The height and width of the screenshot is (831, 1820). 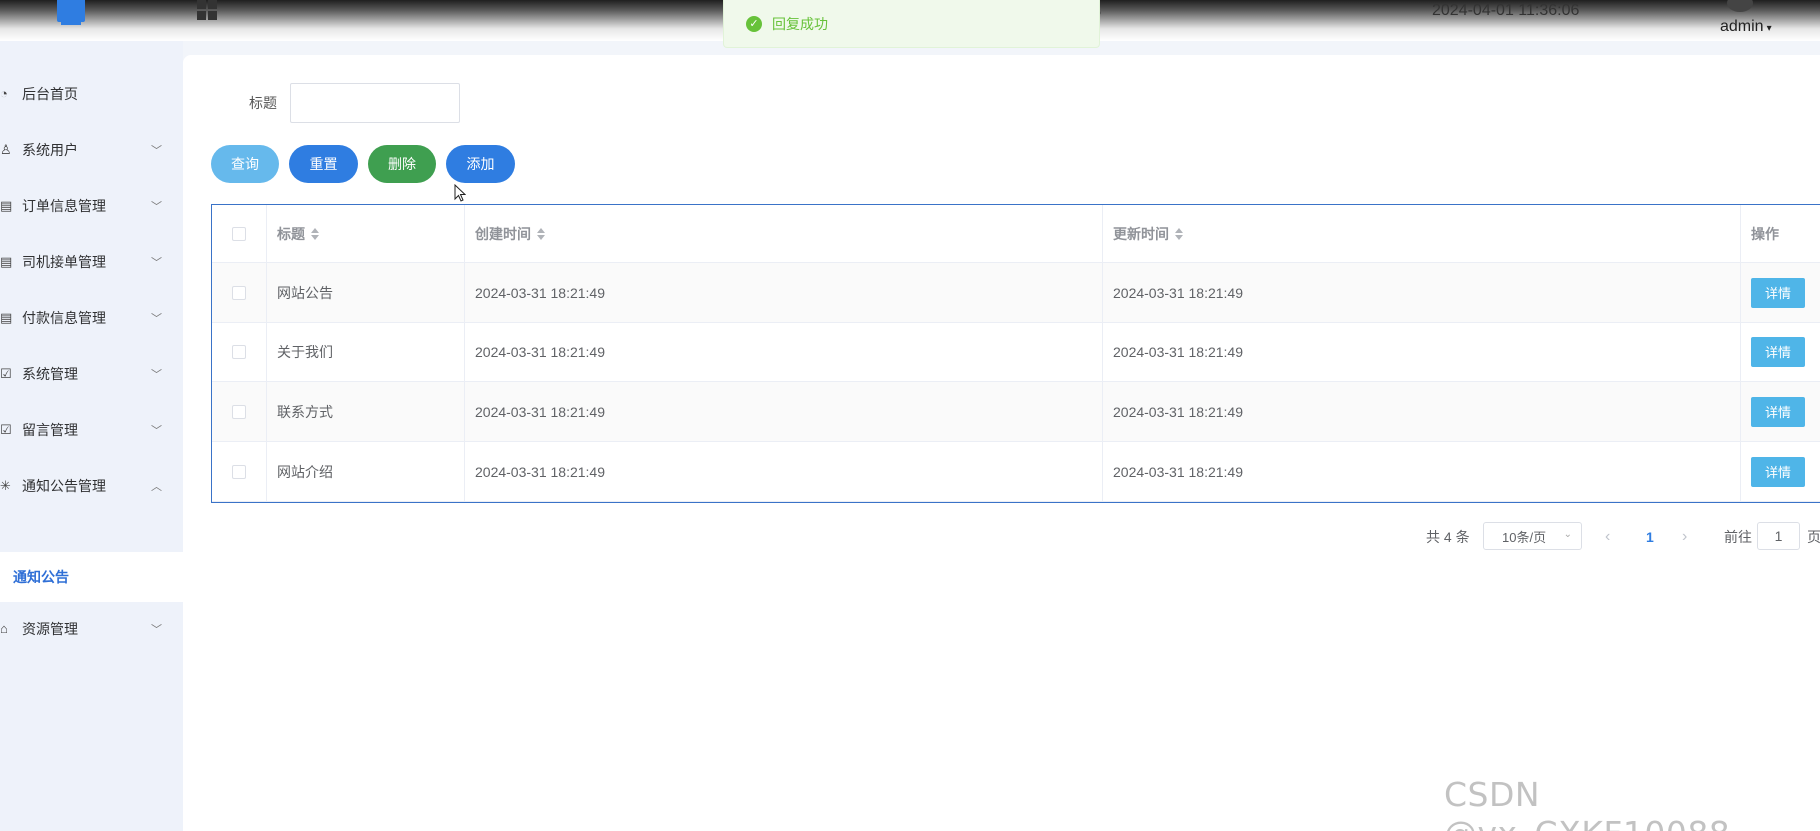 I want to click on user-icon: ♙, so click(x=6, y=149).